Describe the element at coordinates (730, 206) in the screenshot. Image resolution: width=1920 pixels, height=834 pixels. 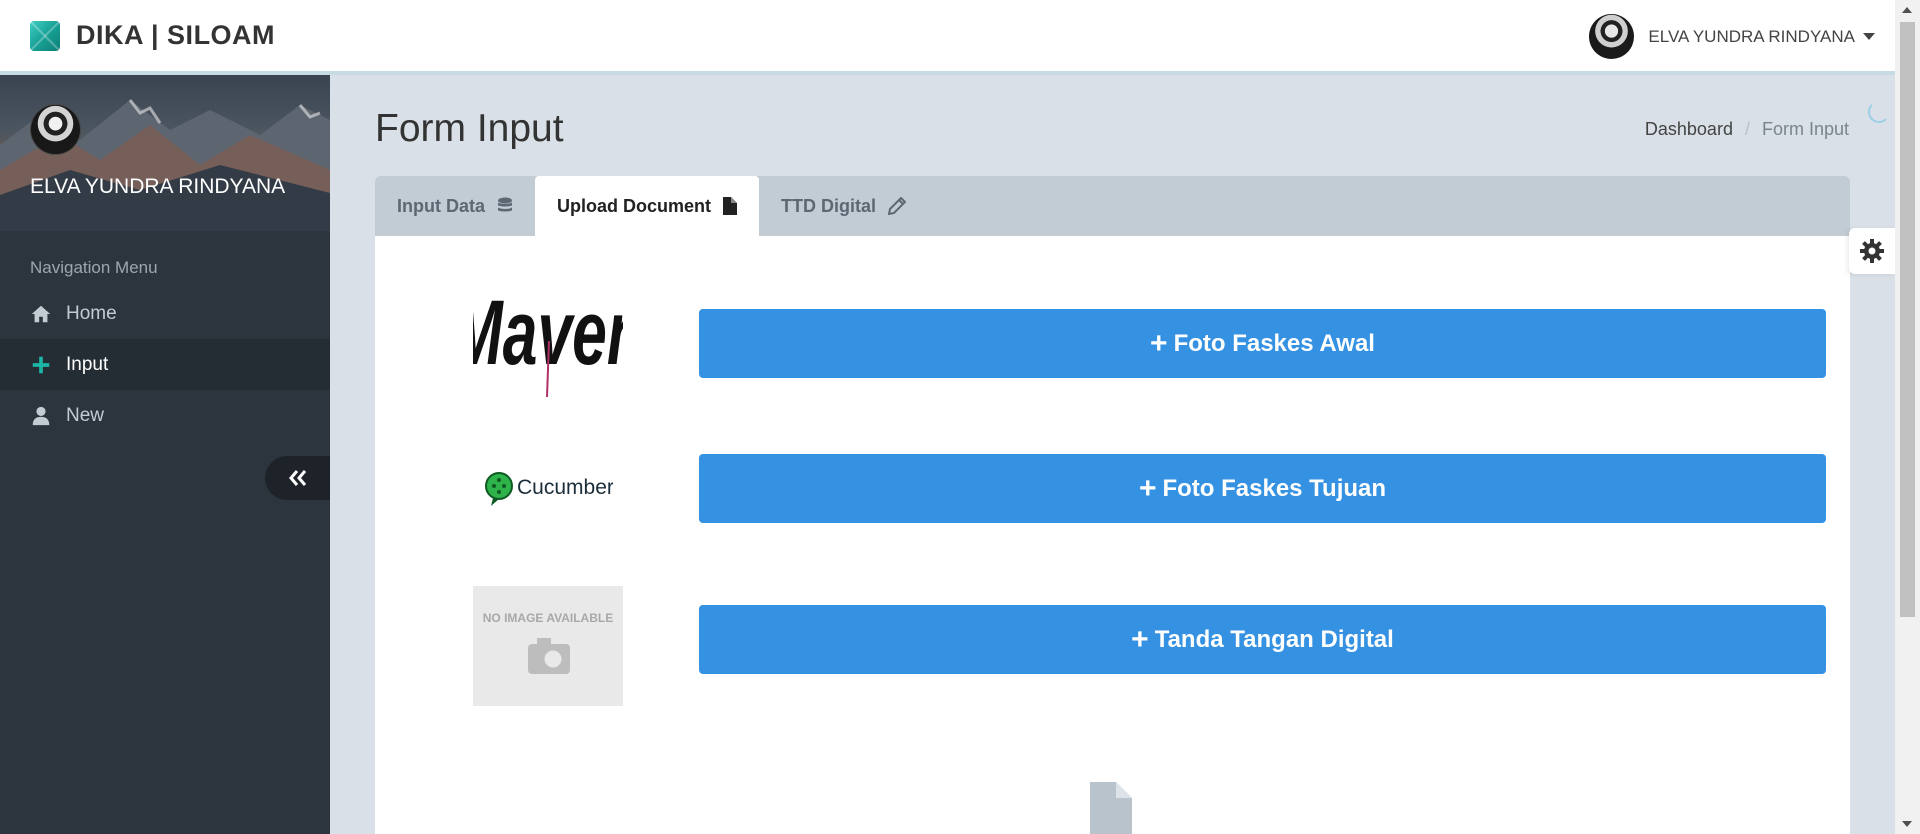
I see `file-icon` at that location.